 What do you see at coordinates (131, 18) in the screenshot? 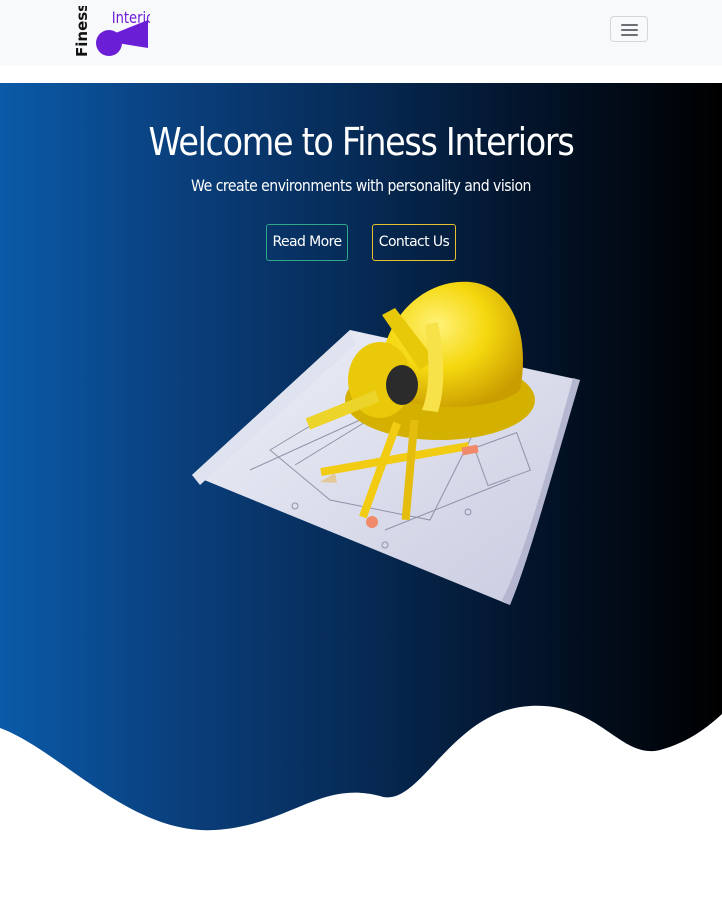
I see `brand-word-interiors: Interiors` at bounding box center [131, 18].